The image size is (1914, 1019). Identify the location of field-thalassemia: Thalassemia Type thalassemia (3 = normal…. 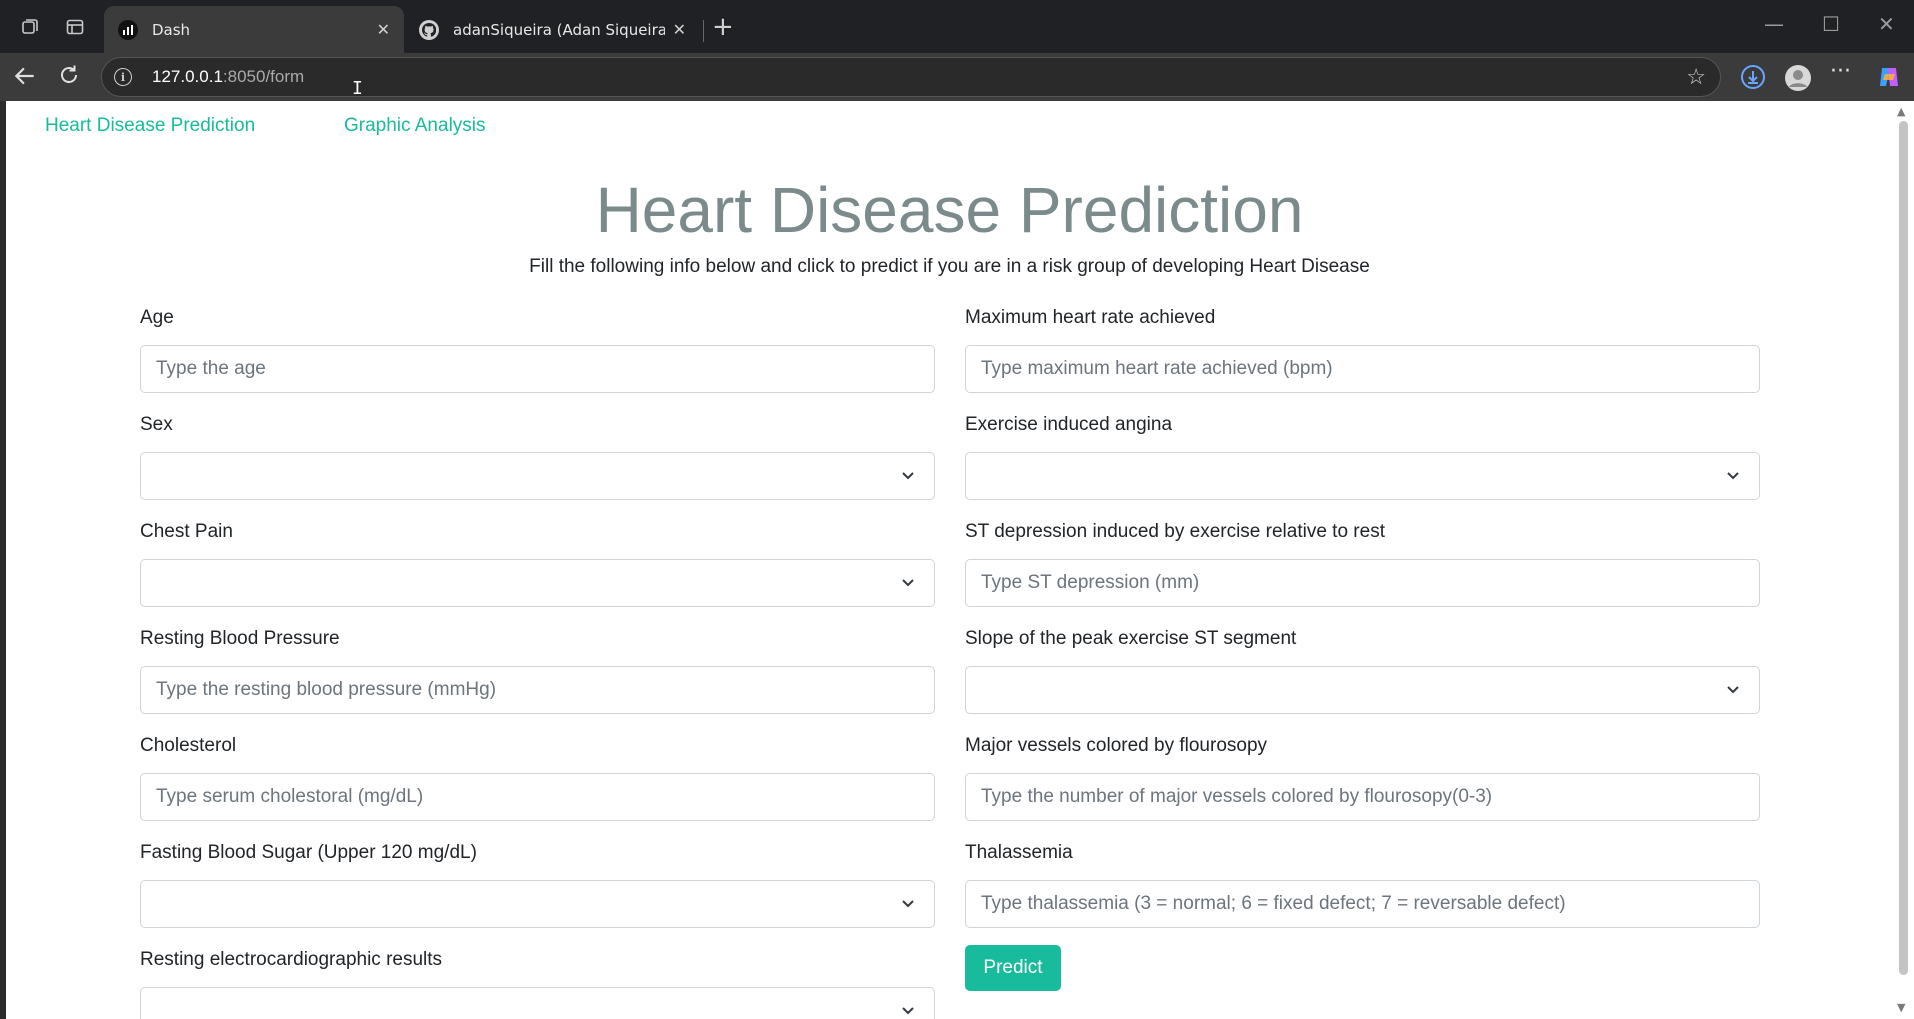
(1362, 889).